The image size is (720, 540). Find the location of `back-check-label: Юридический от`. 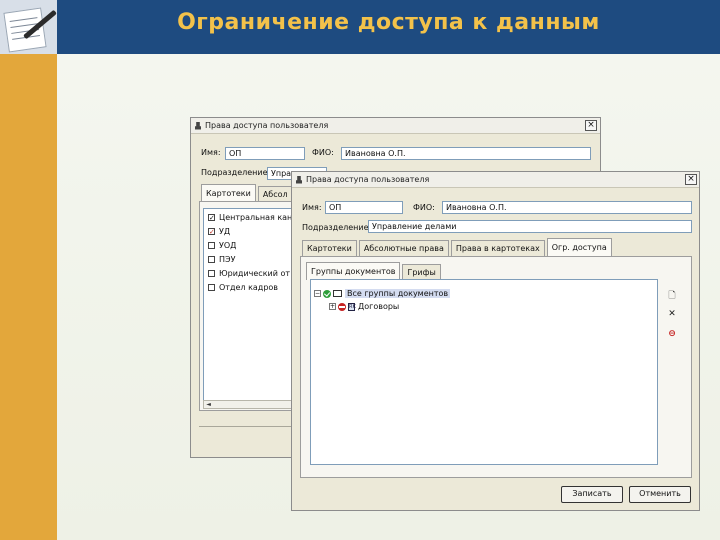

back-check-label: Юридический от is located at coordinates (255, 273).